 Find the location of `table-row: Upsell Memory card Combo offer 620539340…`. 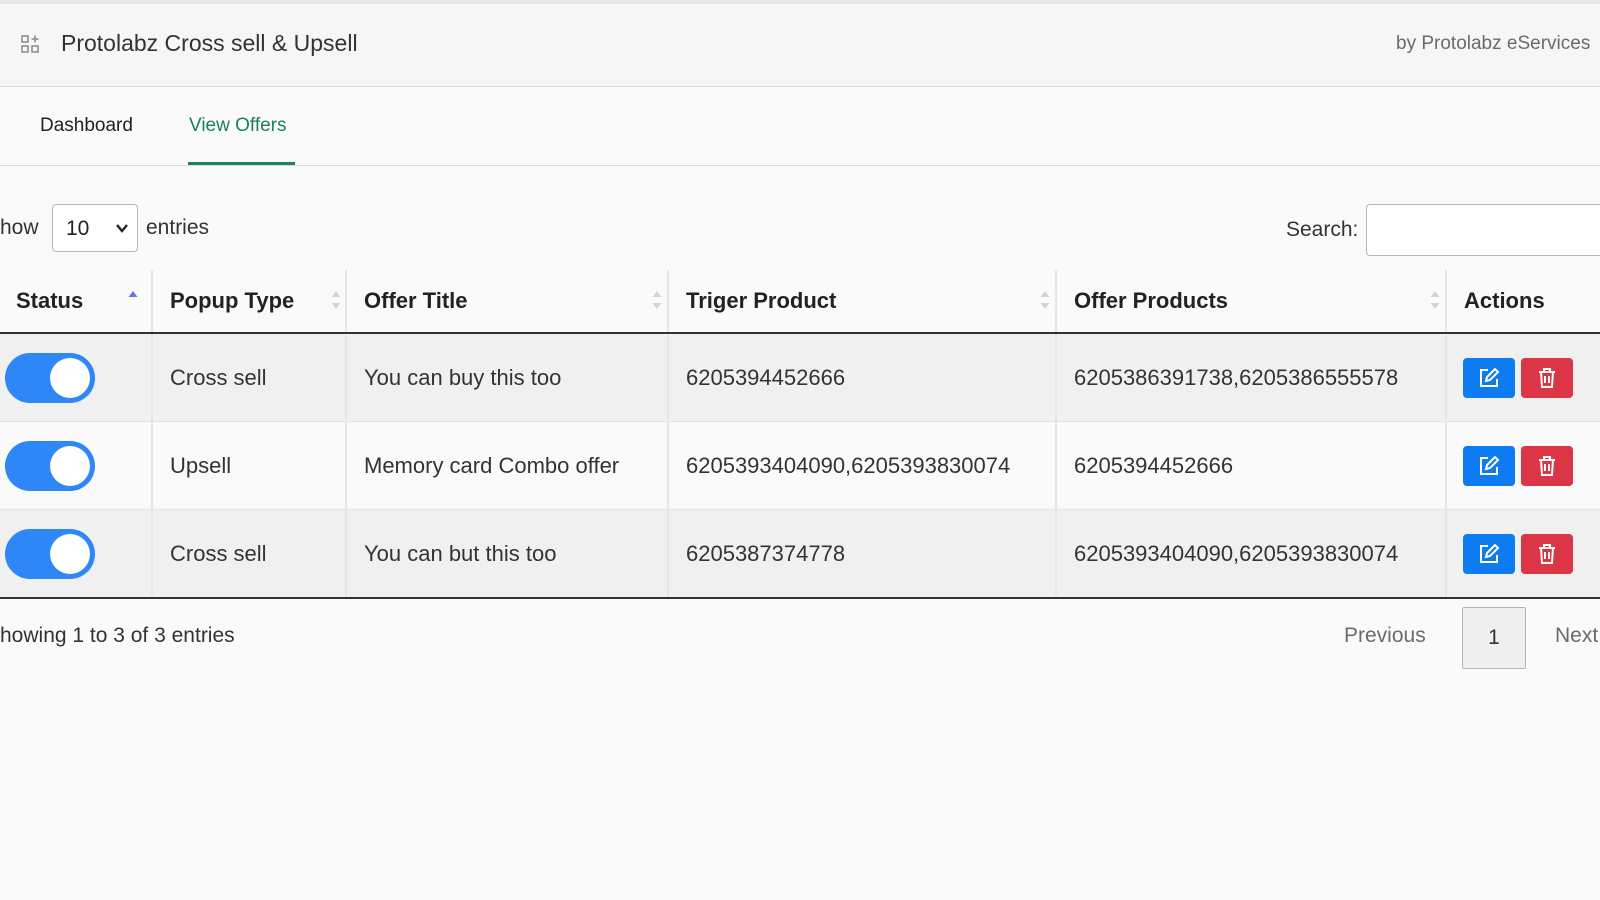

table-row: Upsell Memory card Combo offer 620539340… is located at coordinates (800, 465).